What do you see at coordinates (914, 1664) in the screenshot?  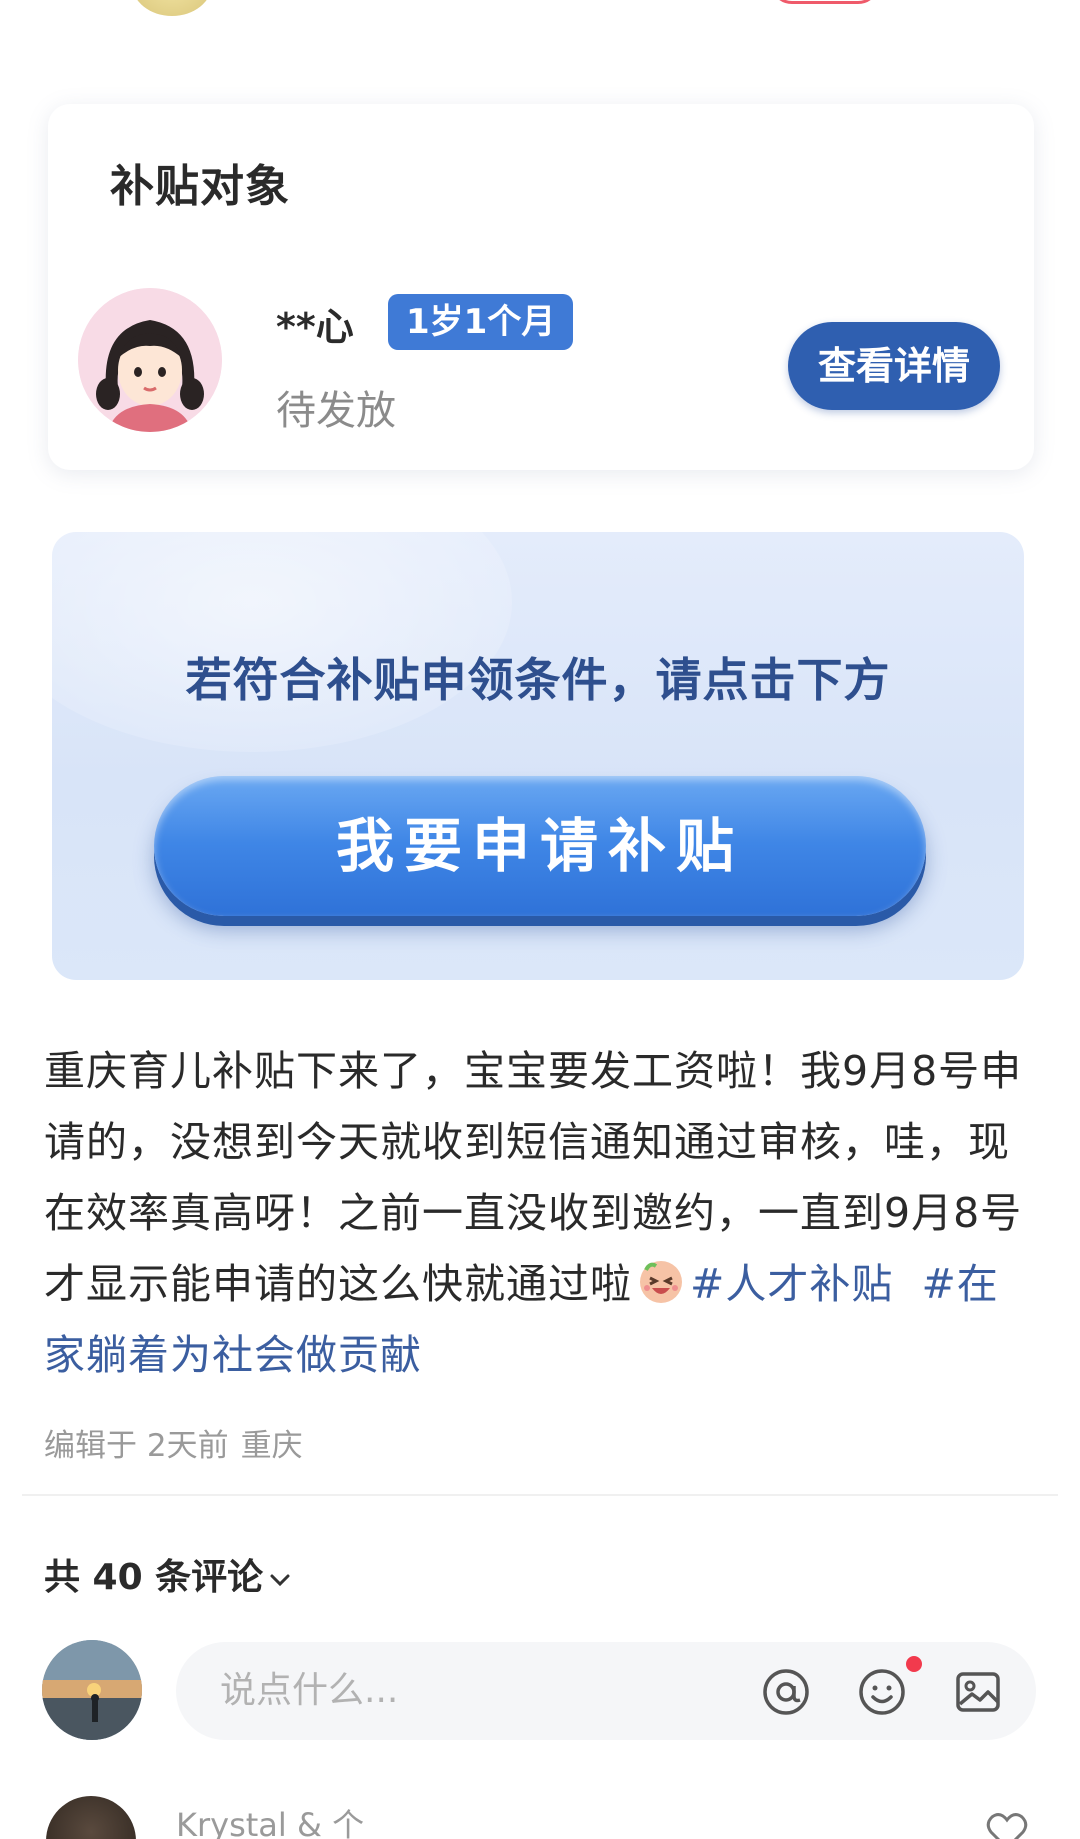 I see `notification-dot` at bounding box center [914, 1664].